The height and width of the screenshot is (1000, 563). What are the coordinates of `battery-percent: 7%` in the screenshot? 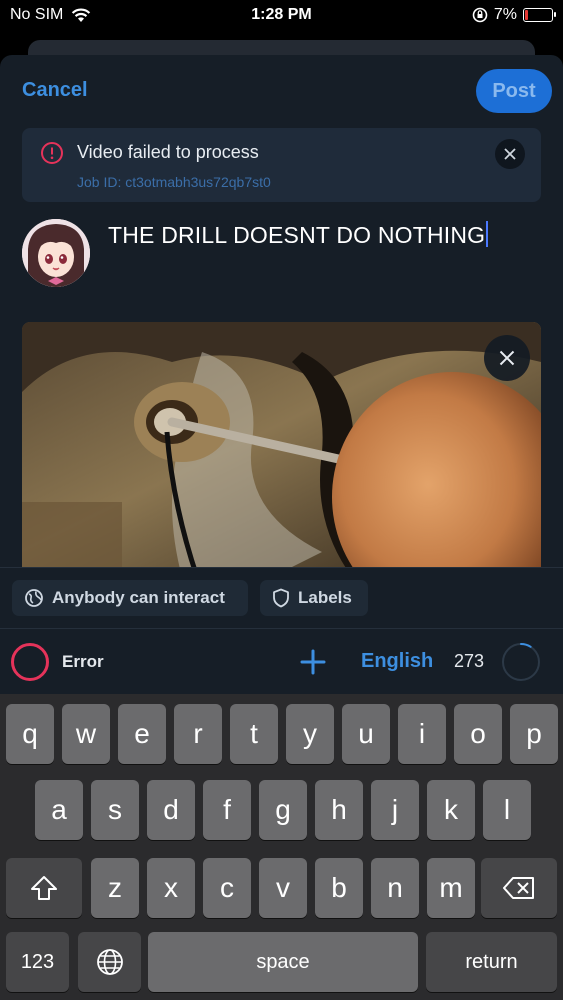 It's located at (505, 14).